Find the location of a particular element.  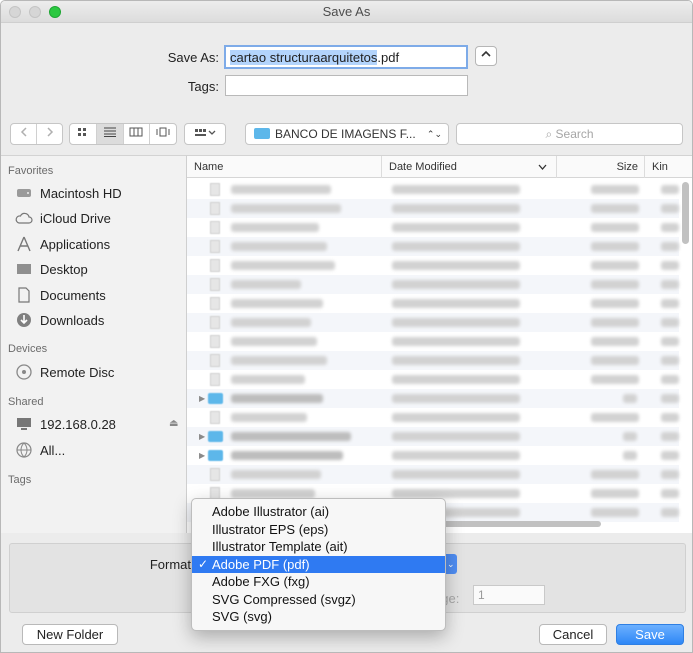

menu-item-label: Illustrator EPS (eps) is located at coordinates (270, 529).